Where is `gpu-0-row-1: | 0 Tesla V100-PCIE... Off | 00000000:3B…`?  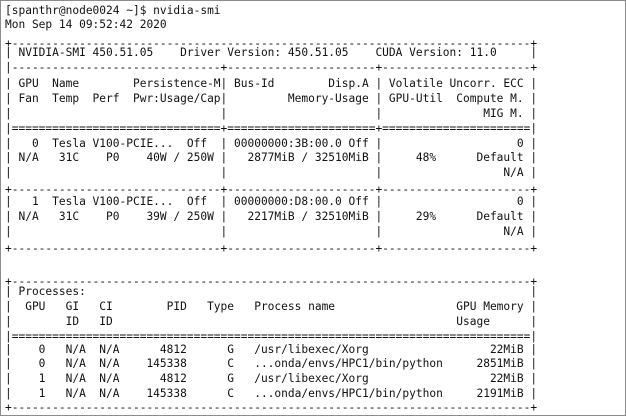
gpu-0-row-1: | 0 Tesla V100-PCIE... Off | 00000000:3B… is located at coordinates (271, 143).